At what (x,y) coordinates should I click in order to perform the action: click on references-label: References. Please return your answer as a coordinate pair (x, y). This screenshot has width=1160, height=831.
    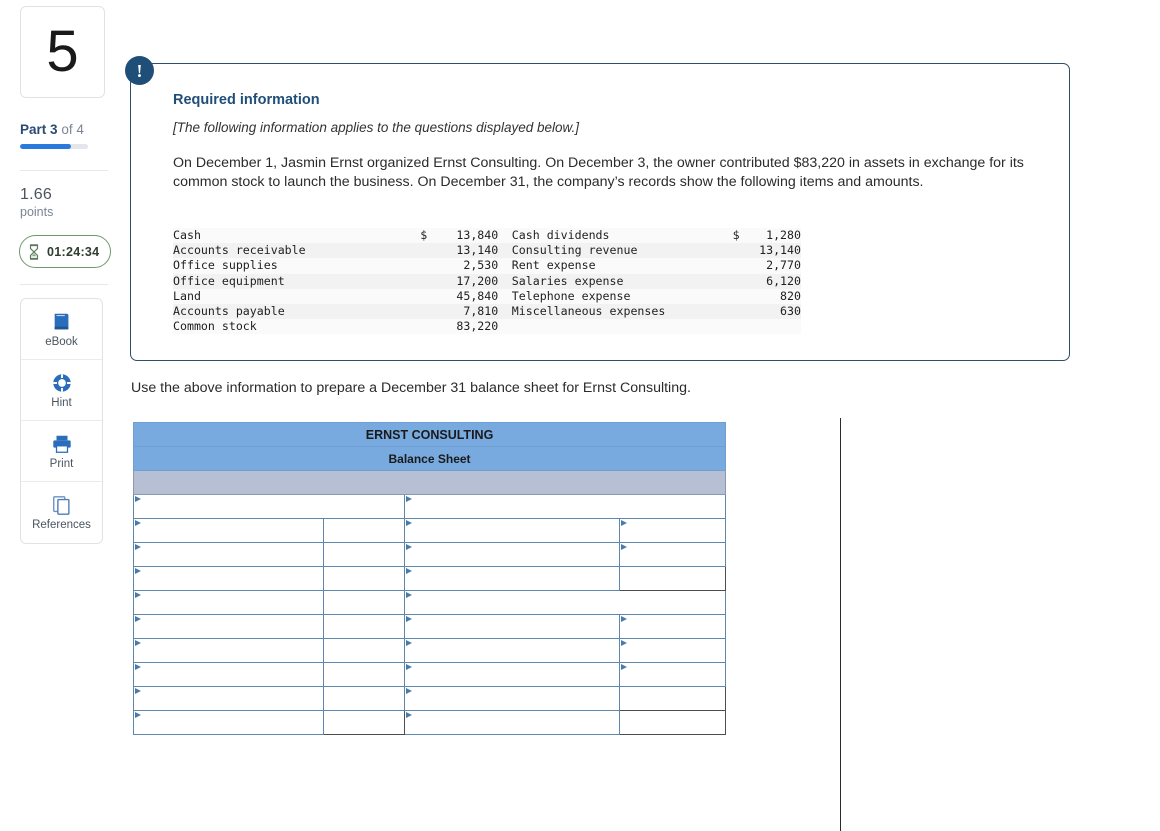
    Looking at the image, I should click on (61, 525).